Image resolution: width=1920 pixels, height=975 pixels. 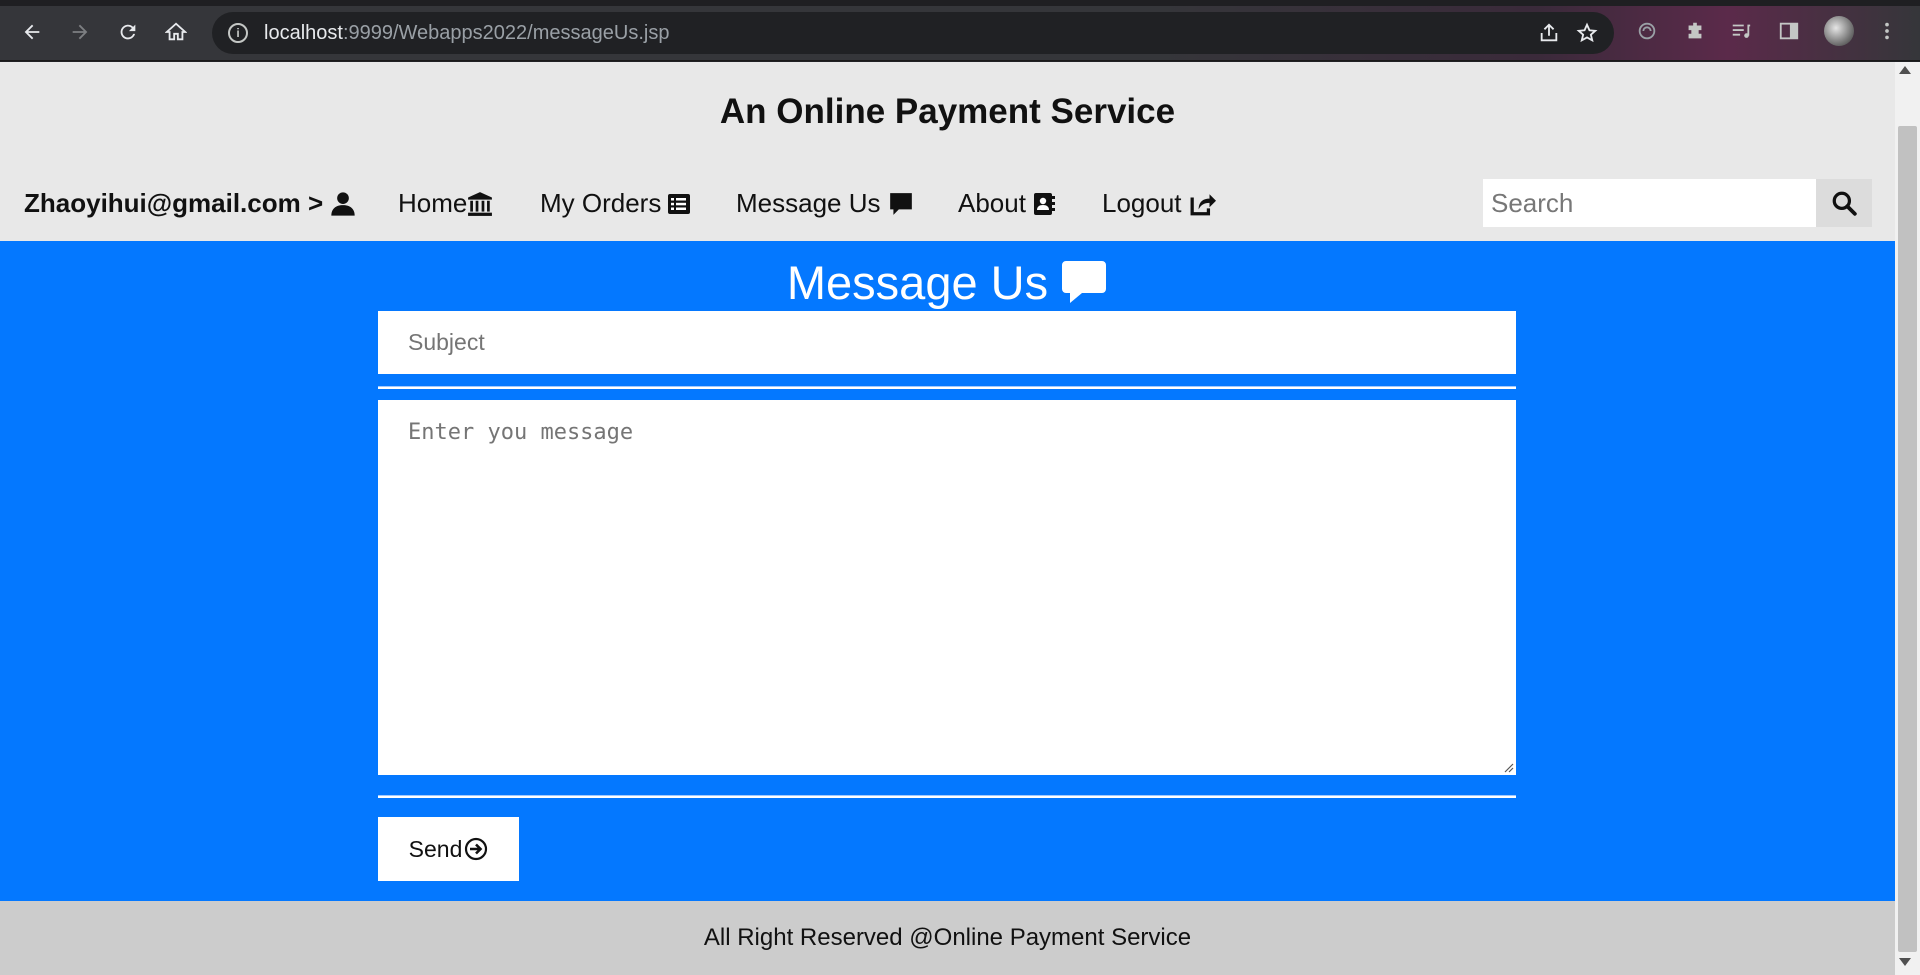 What do you see at coordinates (1789, 31) in the screenshot?
I see `side-panel-icon` at bounding box center [1789, 31].